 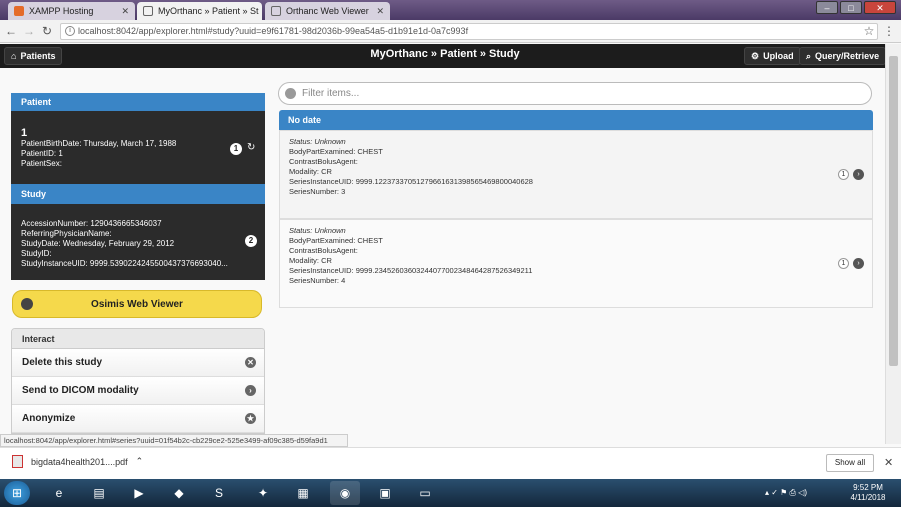 I want to click on patients-label: Patients, so click(x=38, y=56).